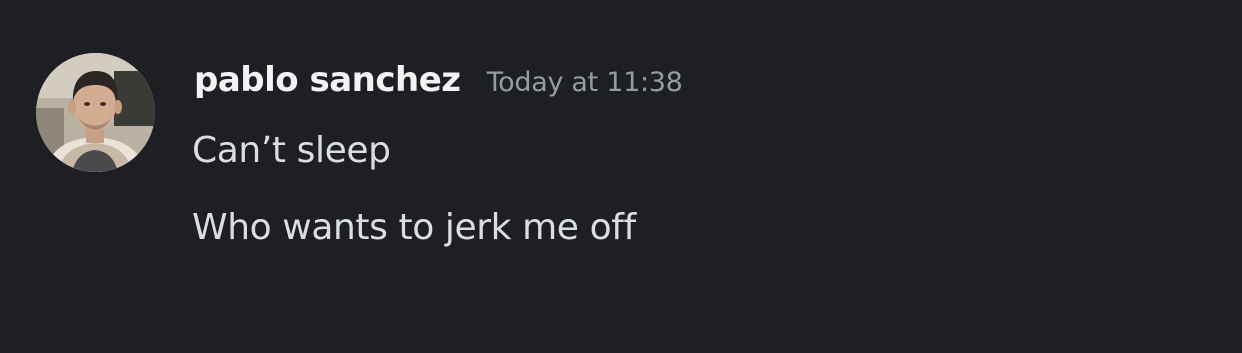 This screenshot has height=353, width=1242. Describe the element at coordinates (327, 80) in the screenshot. I see `author-username: pablo sanchez` at that location.